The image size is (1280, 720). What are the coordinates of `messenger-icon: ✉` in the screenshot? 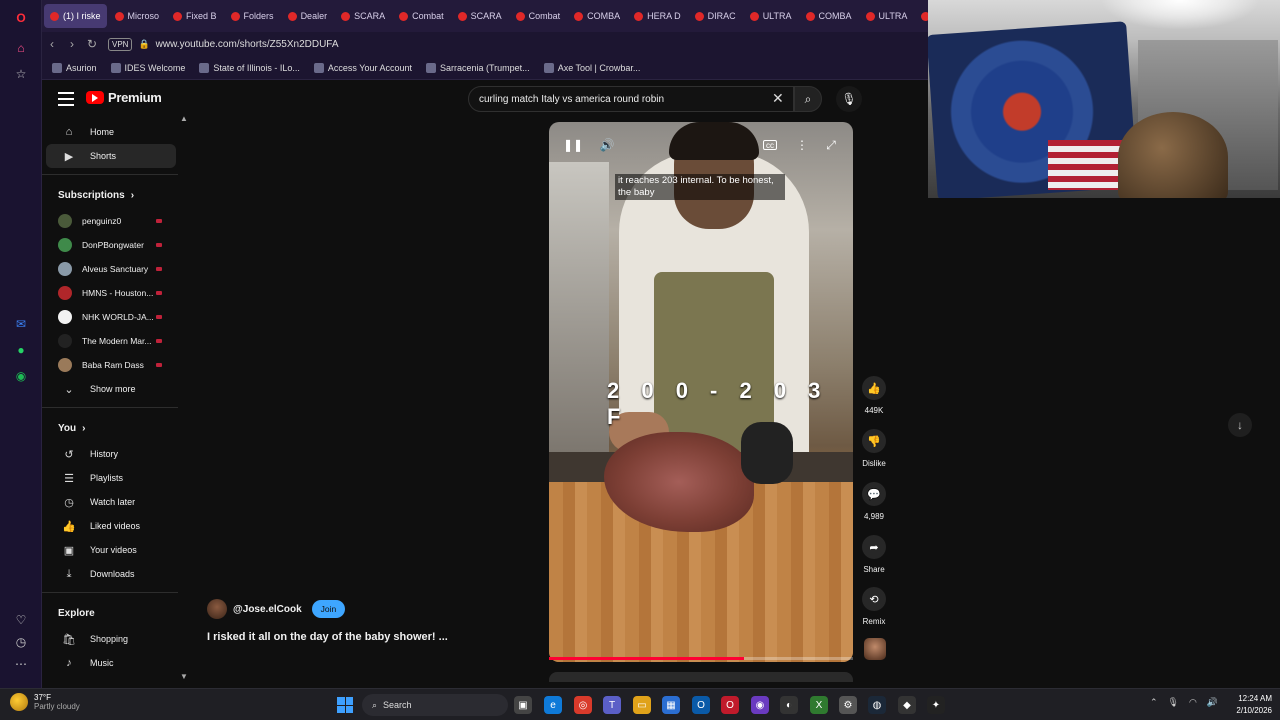 It's located at (21, 324).